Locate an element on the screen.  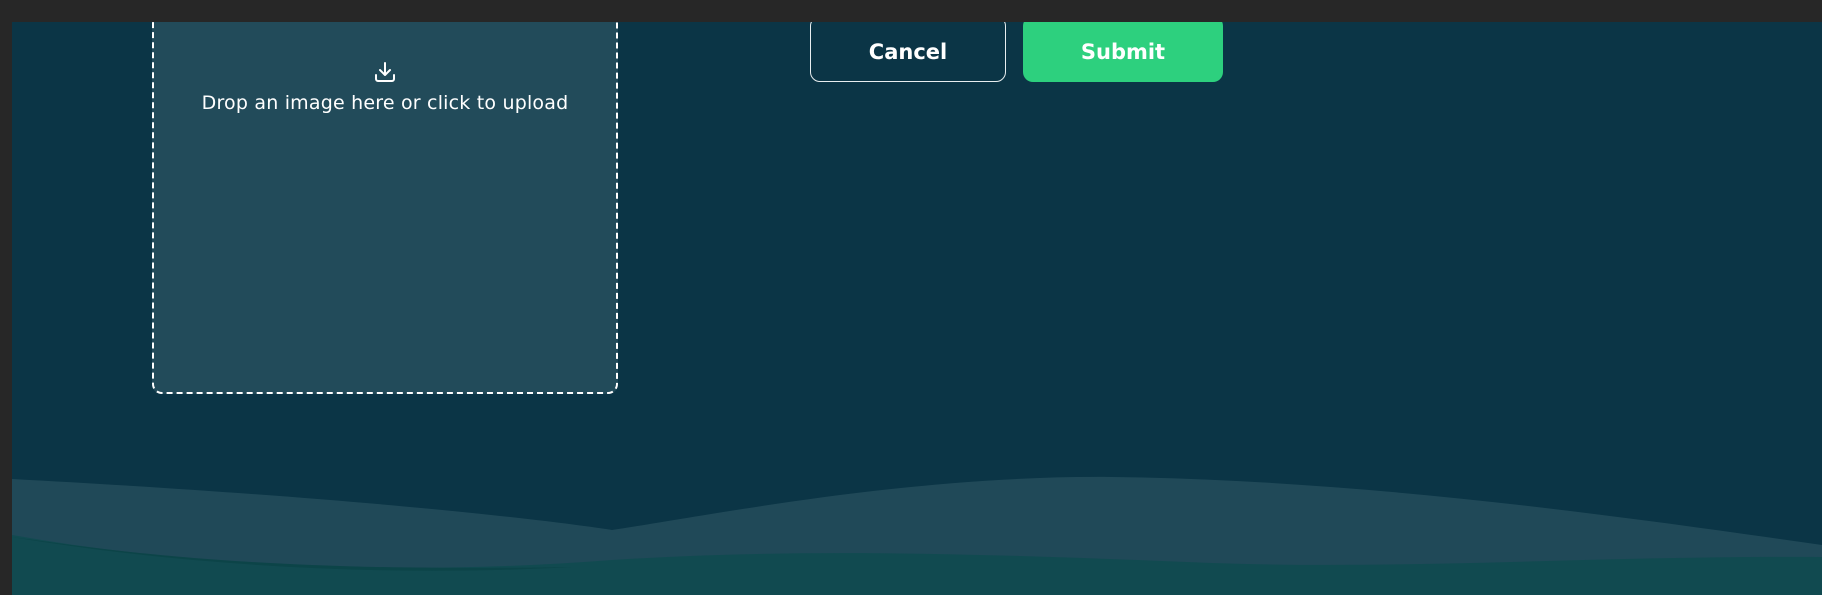
download-icon is located at coordinates (385, 72).